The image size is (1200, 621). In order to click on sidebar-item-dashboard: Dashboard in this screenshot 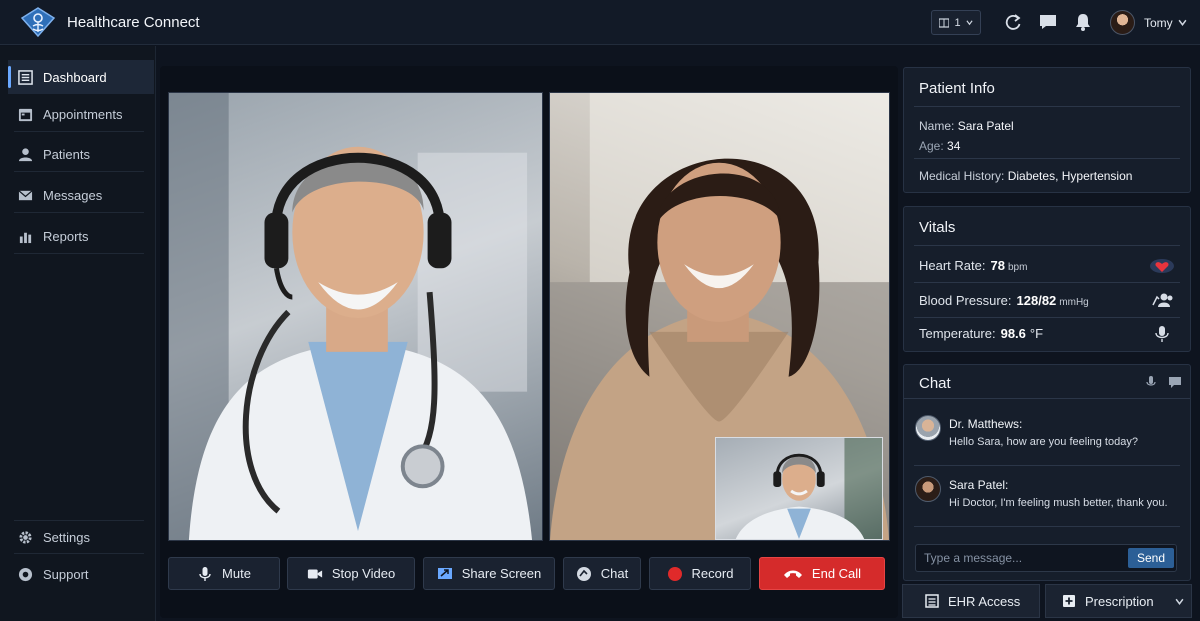, I will do `click(81, 77)`.